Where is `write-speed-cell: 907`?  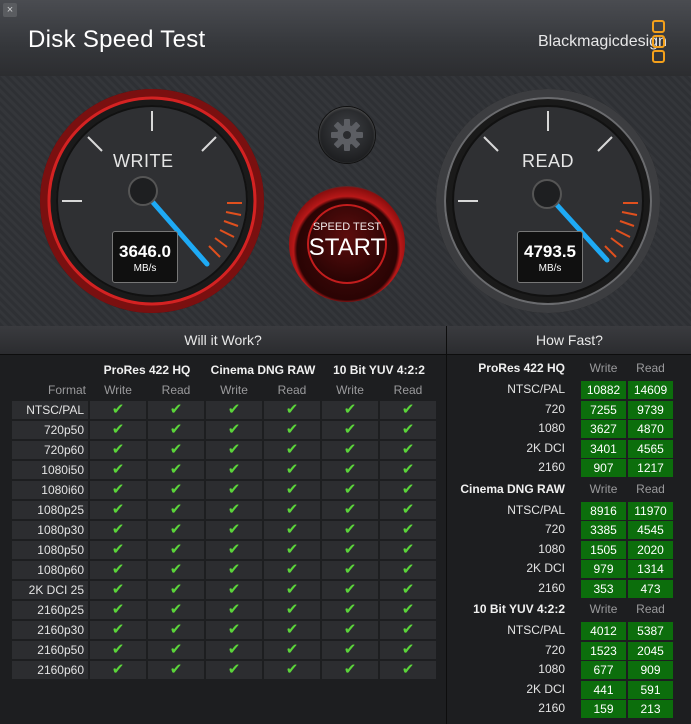
write-speed-cell: 907 is located at coordinates (603, 468).